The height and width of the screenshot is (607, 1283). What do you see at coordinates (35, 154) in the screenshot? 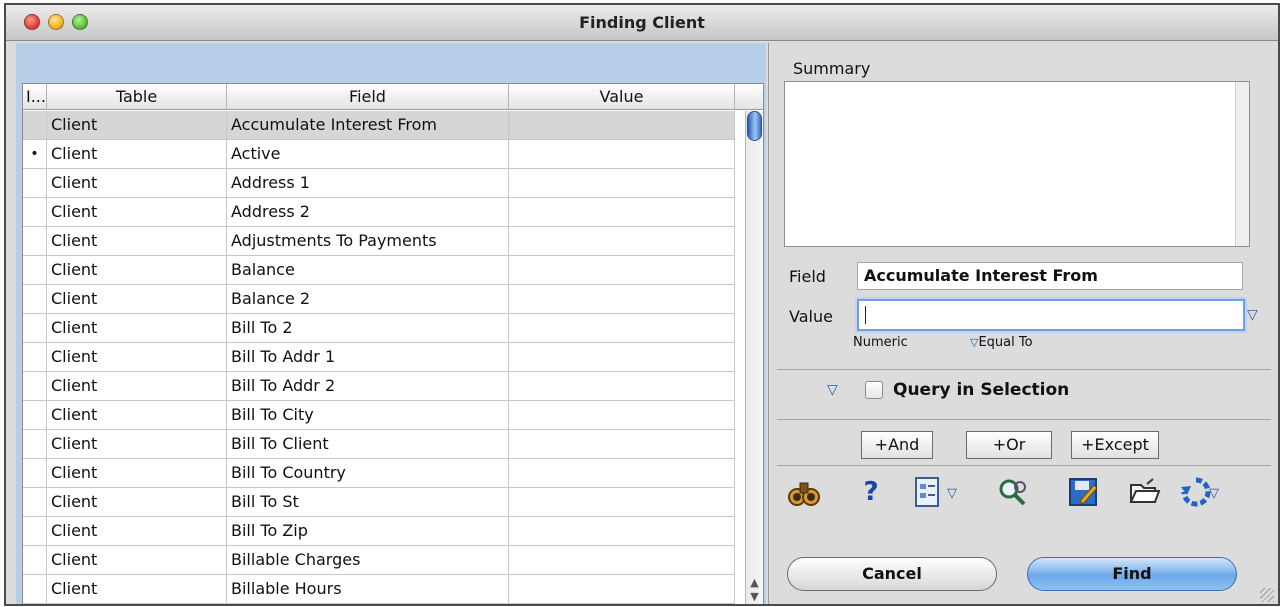
I see `row-indicator: •` at bounding box center [35, 154].